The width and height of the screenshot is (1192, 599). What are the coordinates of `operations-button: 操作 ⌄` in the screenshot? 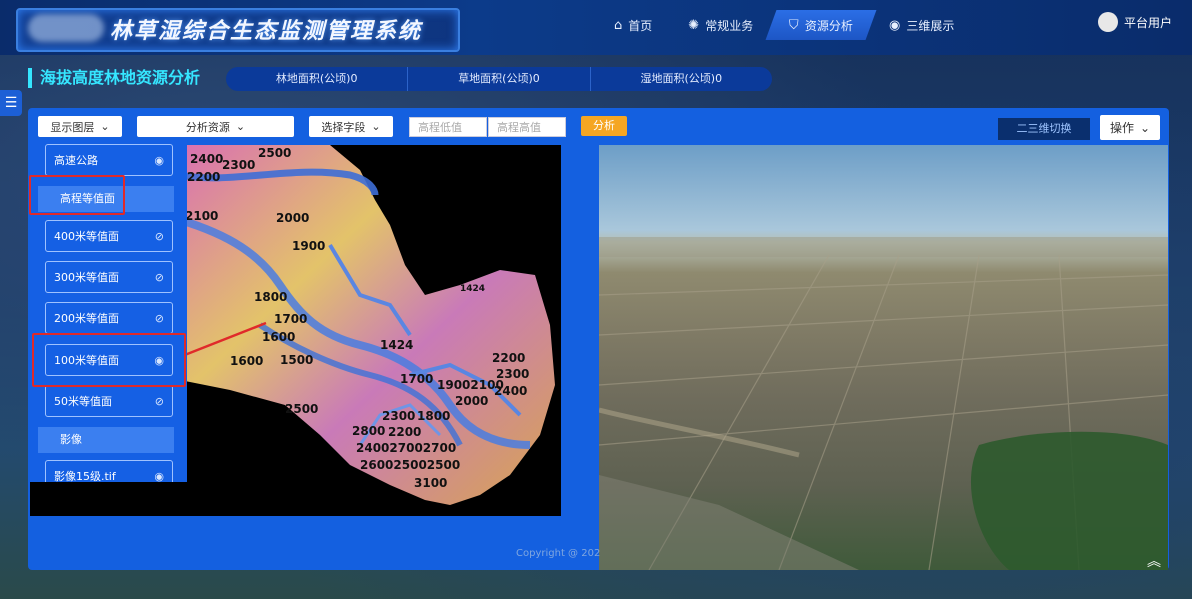 It's located at (1130, 127).